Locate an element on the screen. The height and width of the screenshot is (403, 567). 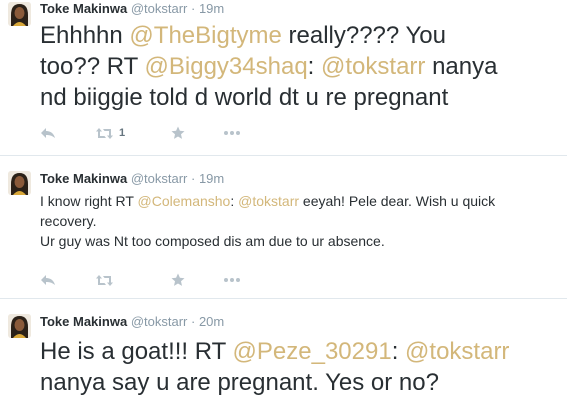
tweet-text-line: nd biiggie told d world dt u re pregnant is located at coordinates (301, 97).